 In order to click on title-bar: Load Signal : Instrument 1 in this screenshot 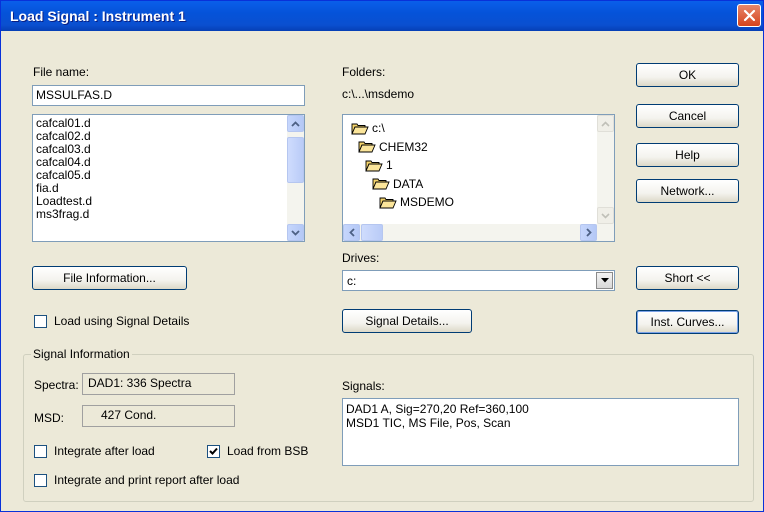, I will do `click(382, 16)`.